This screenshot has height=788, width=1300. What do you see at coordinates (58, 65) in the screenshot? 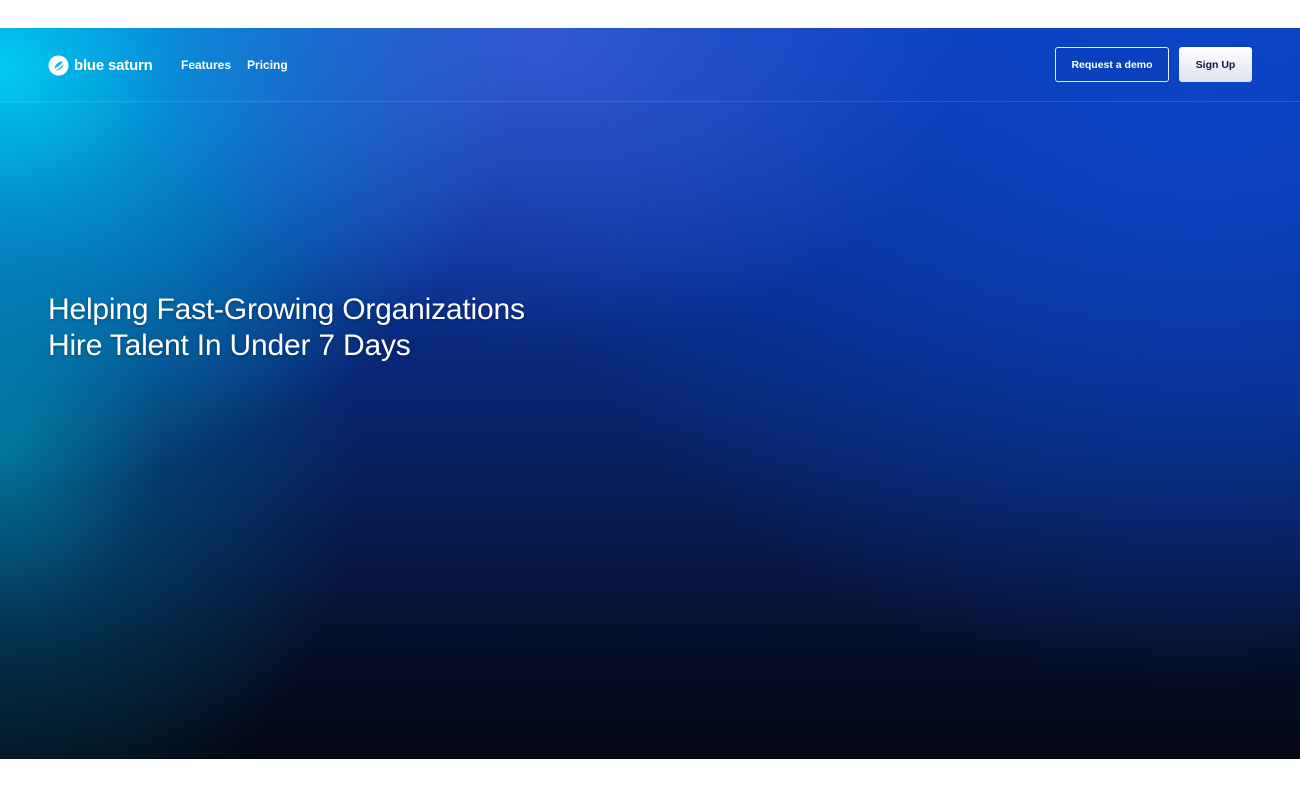
I see `saturn-logo-icon` at bounding box center [58, 65].